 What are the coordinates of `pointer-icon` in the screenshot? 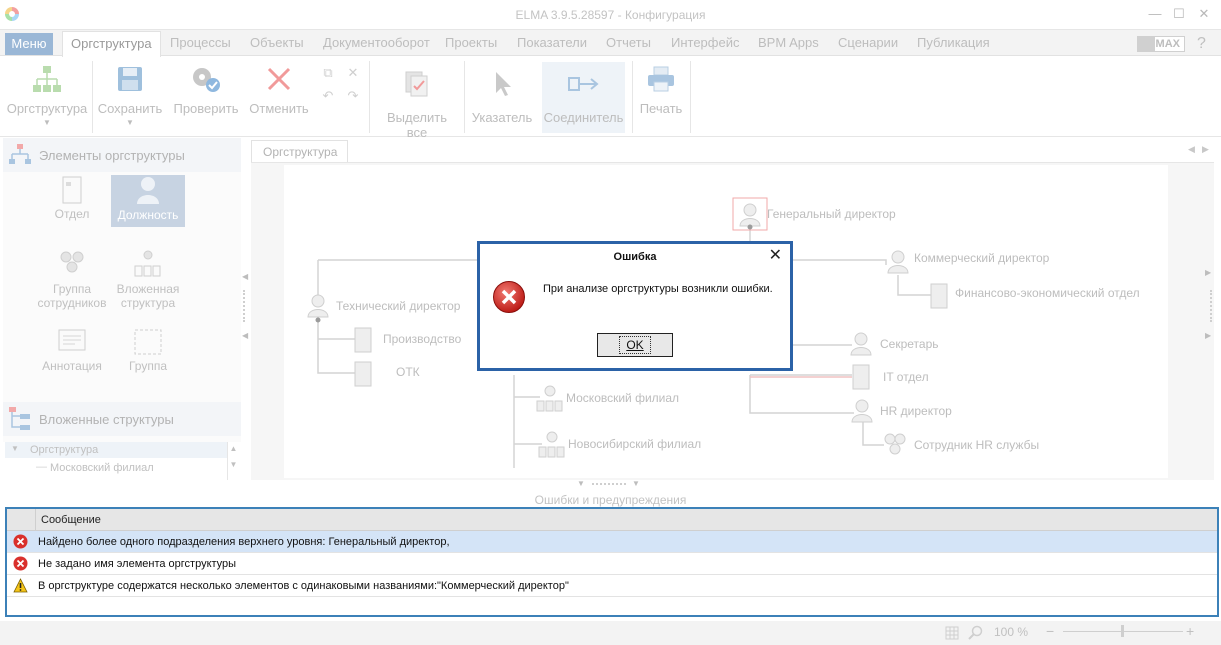 It's located at (503, 84).